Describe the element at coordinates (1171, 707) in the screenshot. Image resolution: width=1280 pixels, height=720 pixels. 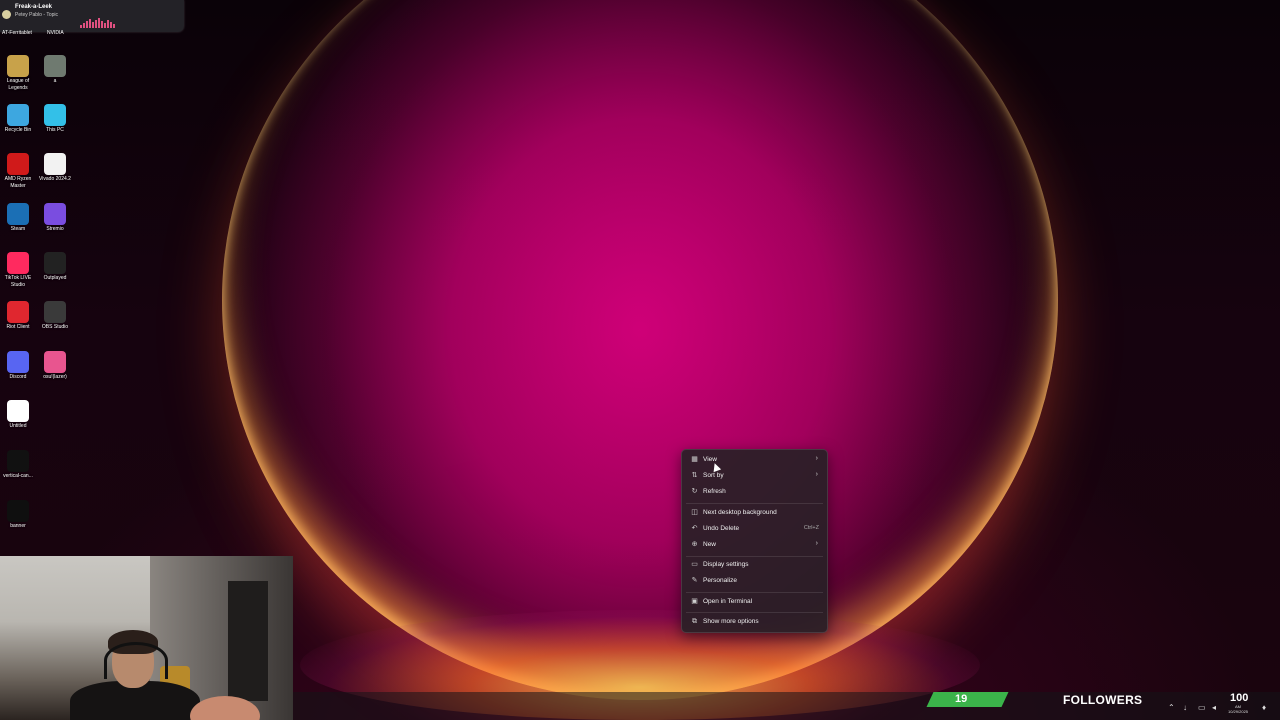
I see `tray-chevron-icon: ⌃` at that location.